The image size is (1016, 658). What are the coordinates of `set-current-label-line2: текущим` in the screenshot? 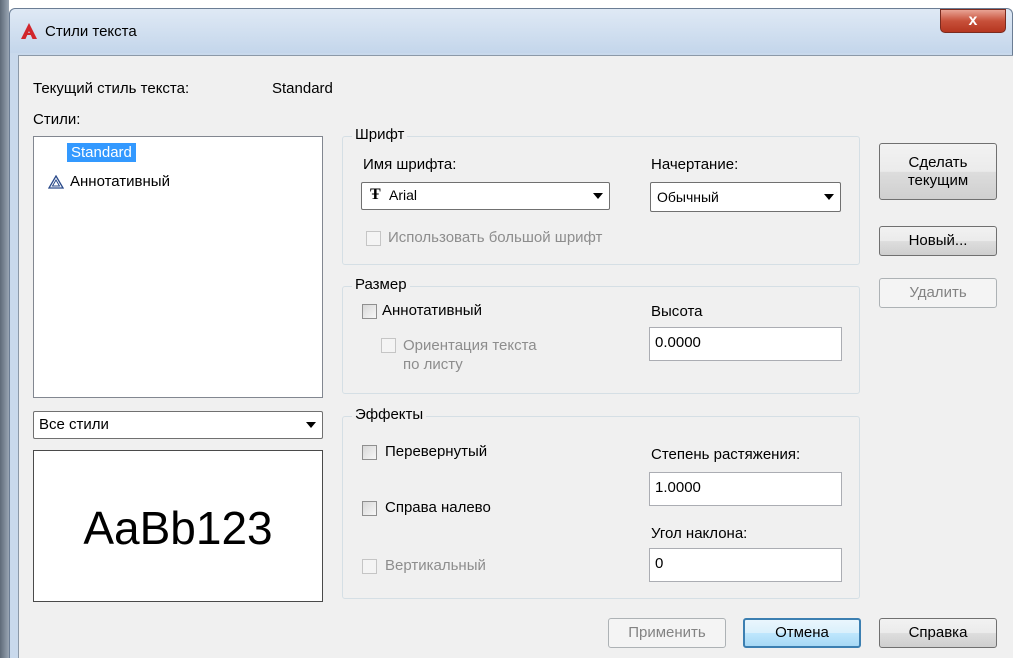 It's located at (938, 180).